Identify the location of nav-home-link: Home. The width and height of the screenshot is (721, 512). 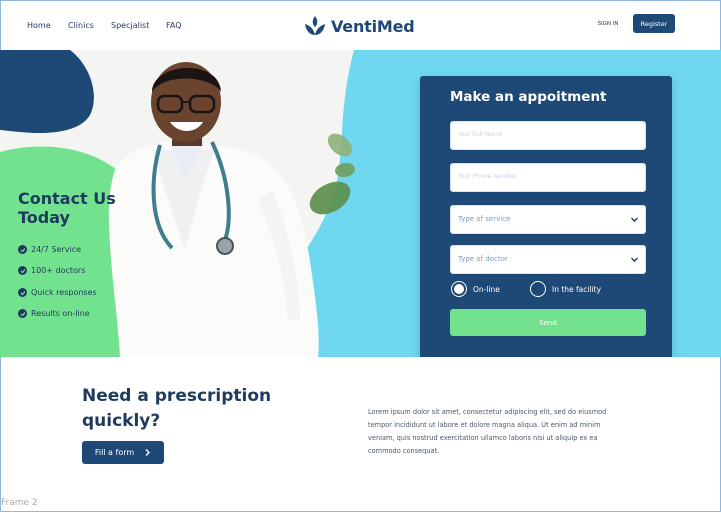
(39, 25).